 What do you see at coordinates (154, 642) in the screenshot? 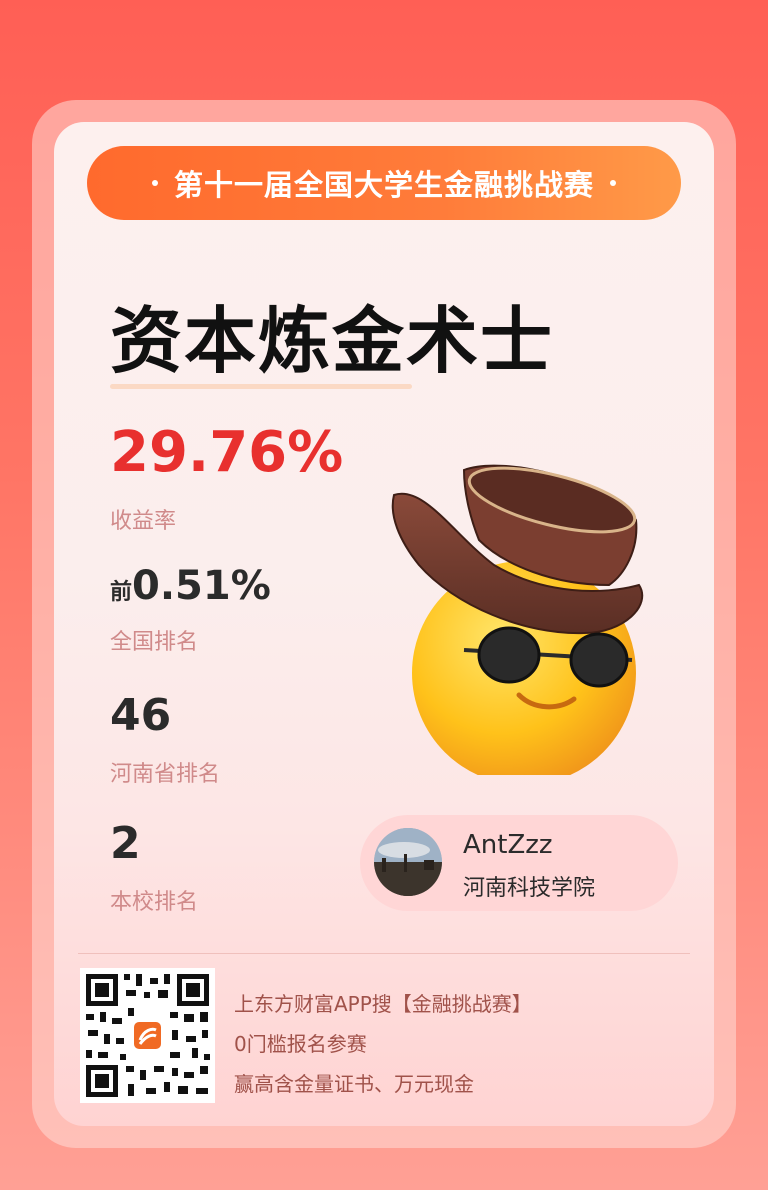
I see `national-label: 全国排名` at bounding box center [154, 642].